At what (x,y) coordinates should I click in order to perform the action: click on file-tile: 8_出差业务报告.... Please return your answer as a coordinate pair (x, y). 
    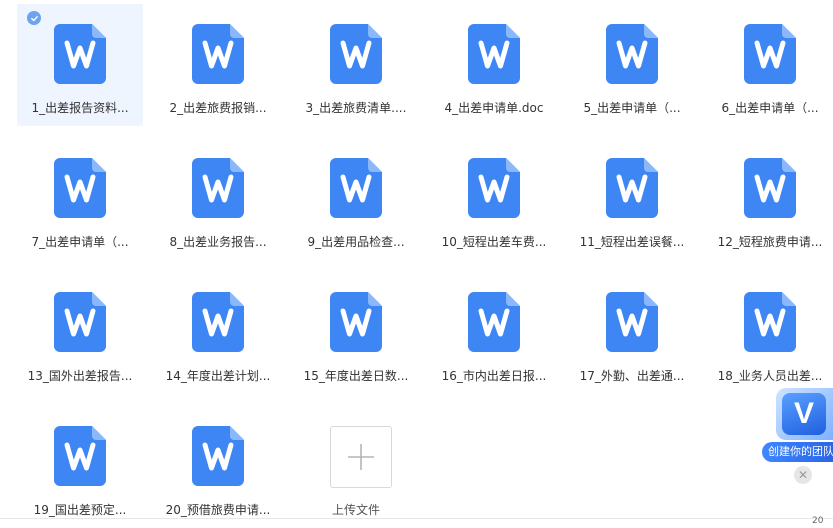
    Looking at the image, I should click on (218, 199).